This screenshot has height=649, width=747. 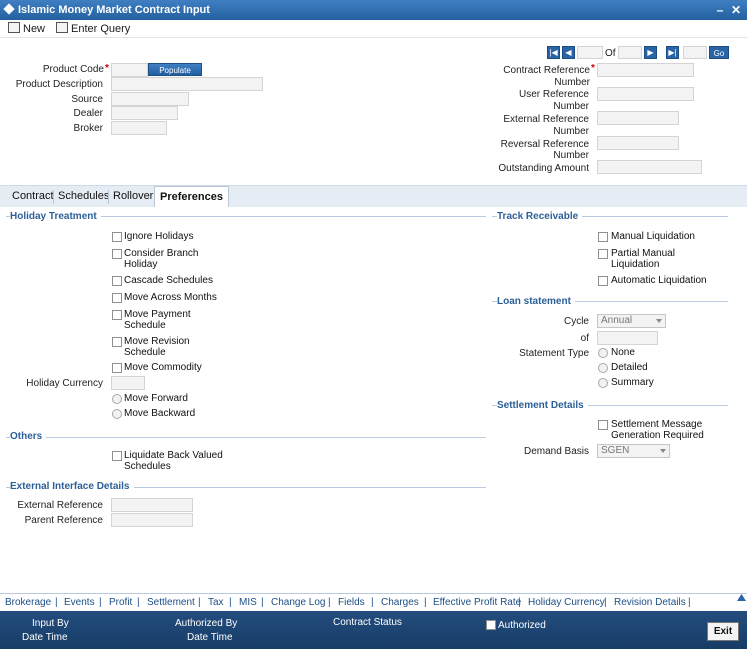 What do you see at coordinates (603, 368) in the screenshot?
I see `statement-detailed-radio` at bounding box center [603, 368].